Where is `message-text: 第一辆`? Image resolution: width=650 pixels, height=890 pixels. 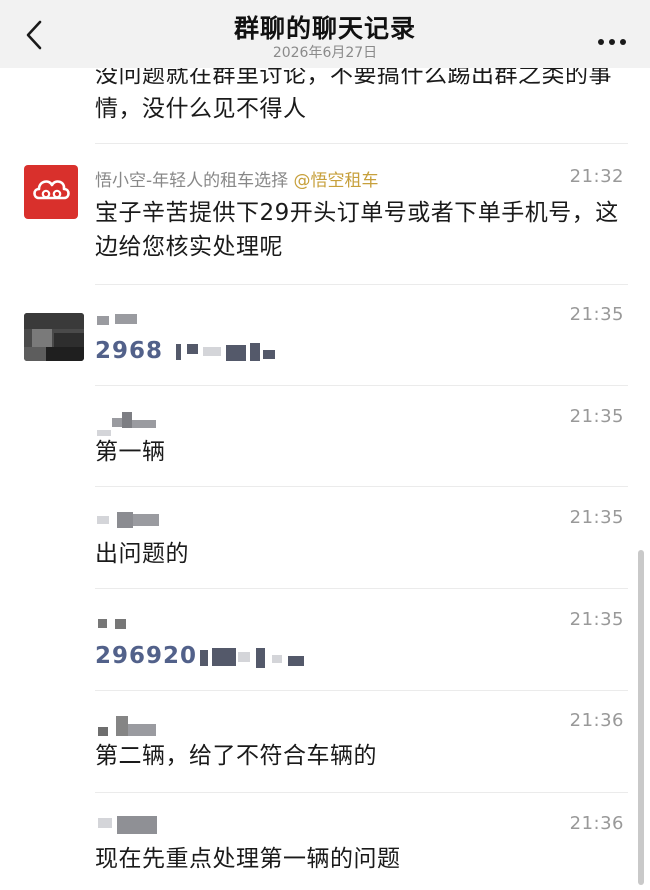
message-text: 第一辆 is located at coordinates (130, 452).